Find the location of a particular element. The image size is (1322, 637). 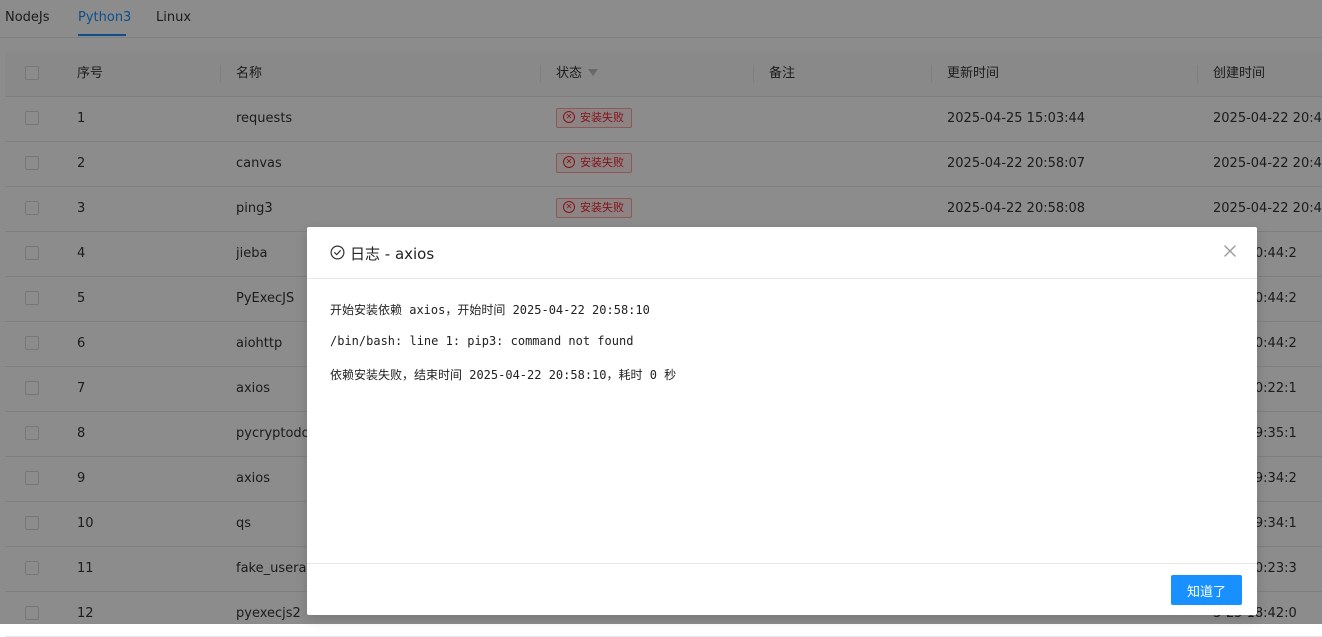

modal-title: 日志 - axios is located at coordinates (392, 254).